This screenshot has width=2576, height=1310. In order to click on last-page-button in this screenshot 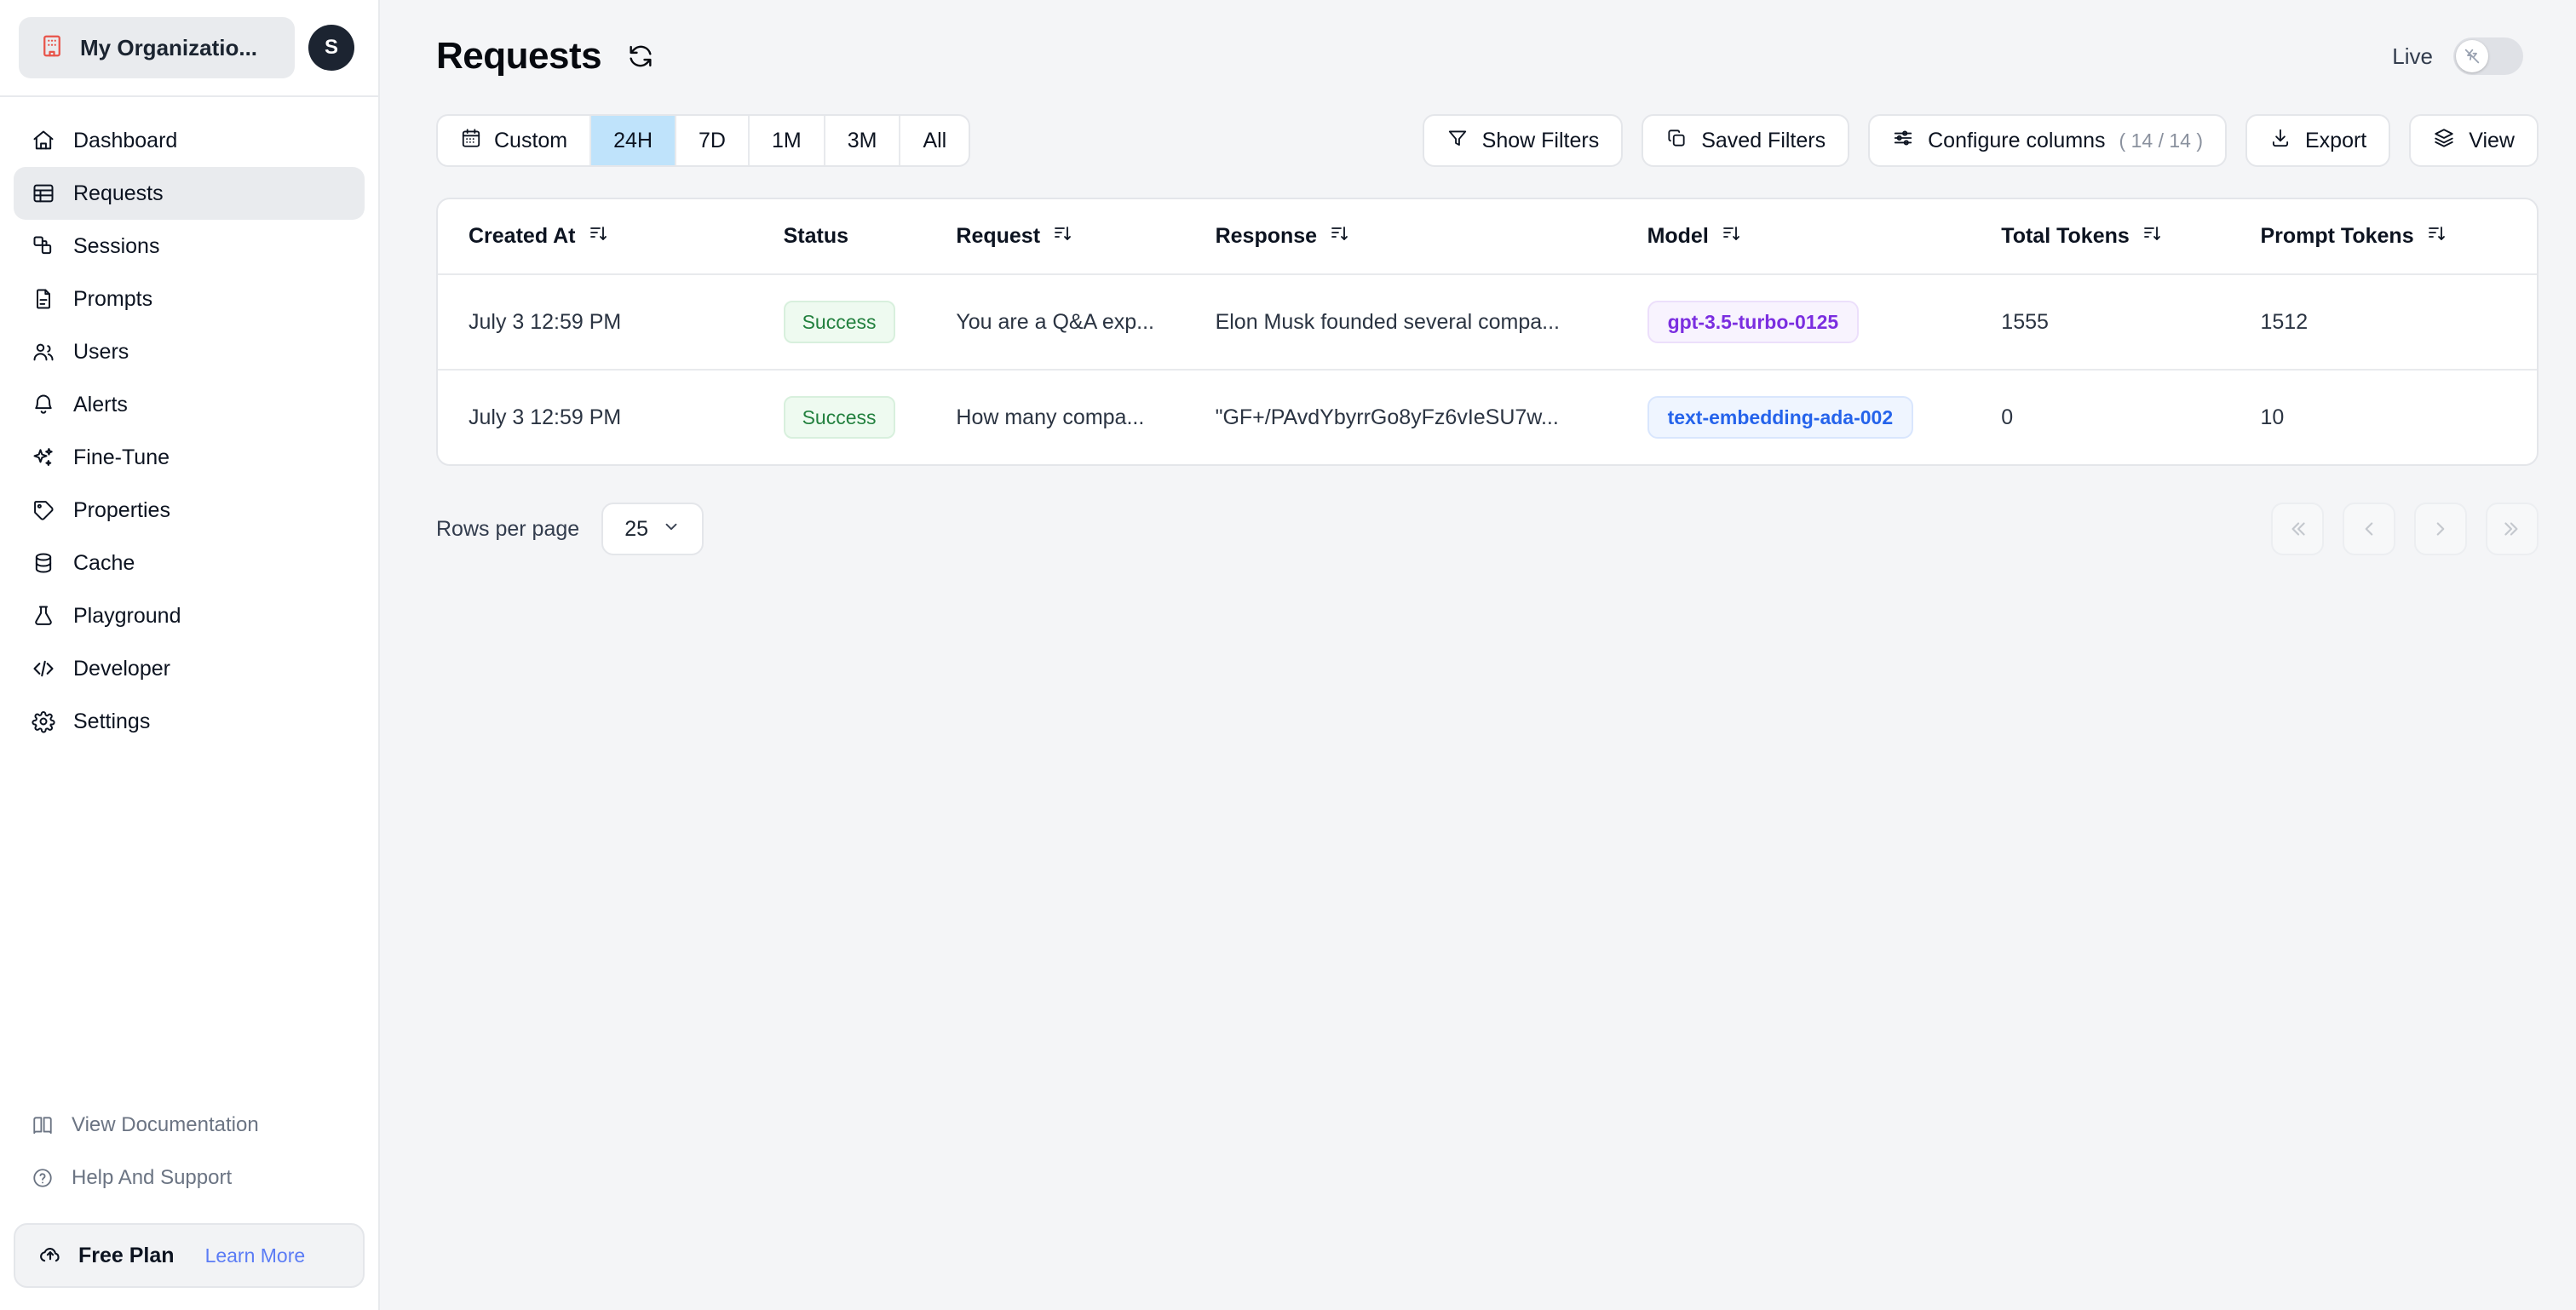, I will do `click(2512, 529)`.